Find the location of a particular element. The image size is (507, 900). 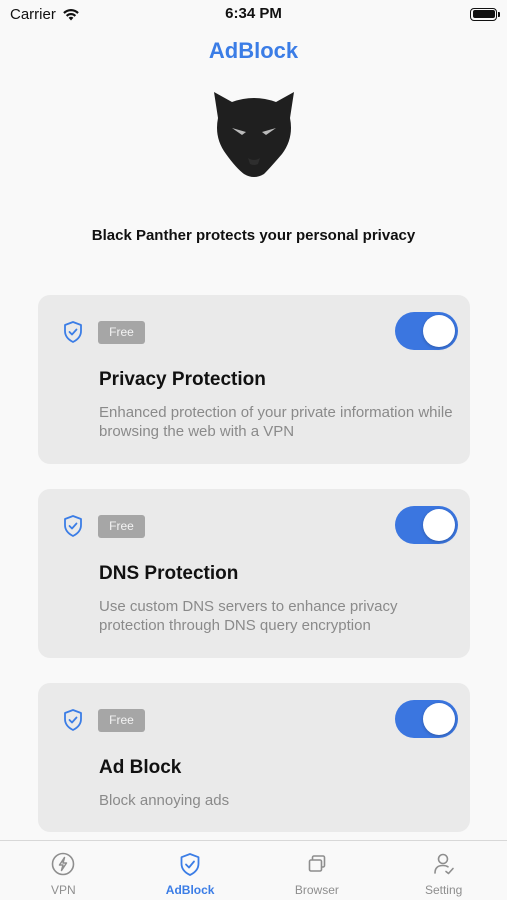

user-settings-icon is located at coordinates (443, 864).